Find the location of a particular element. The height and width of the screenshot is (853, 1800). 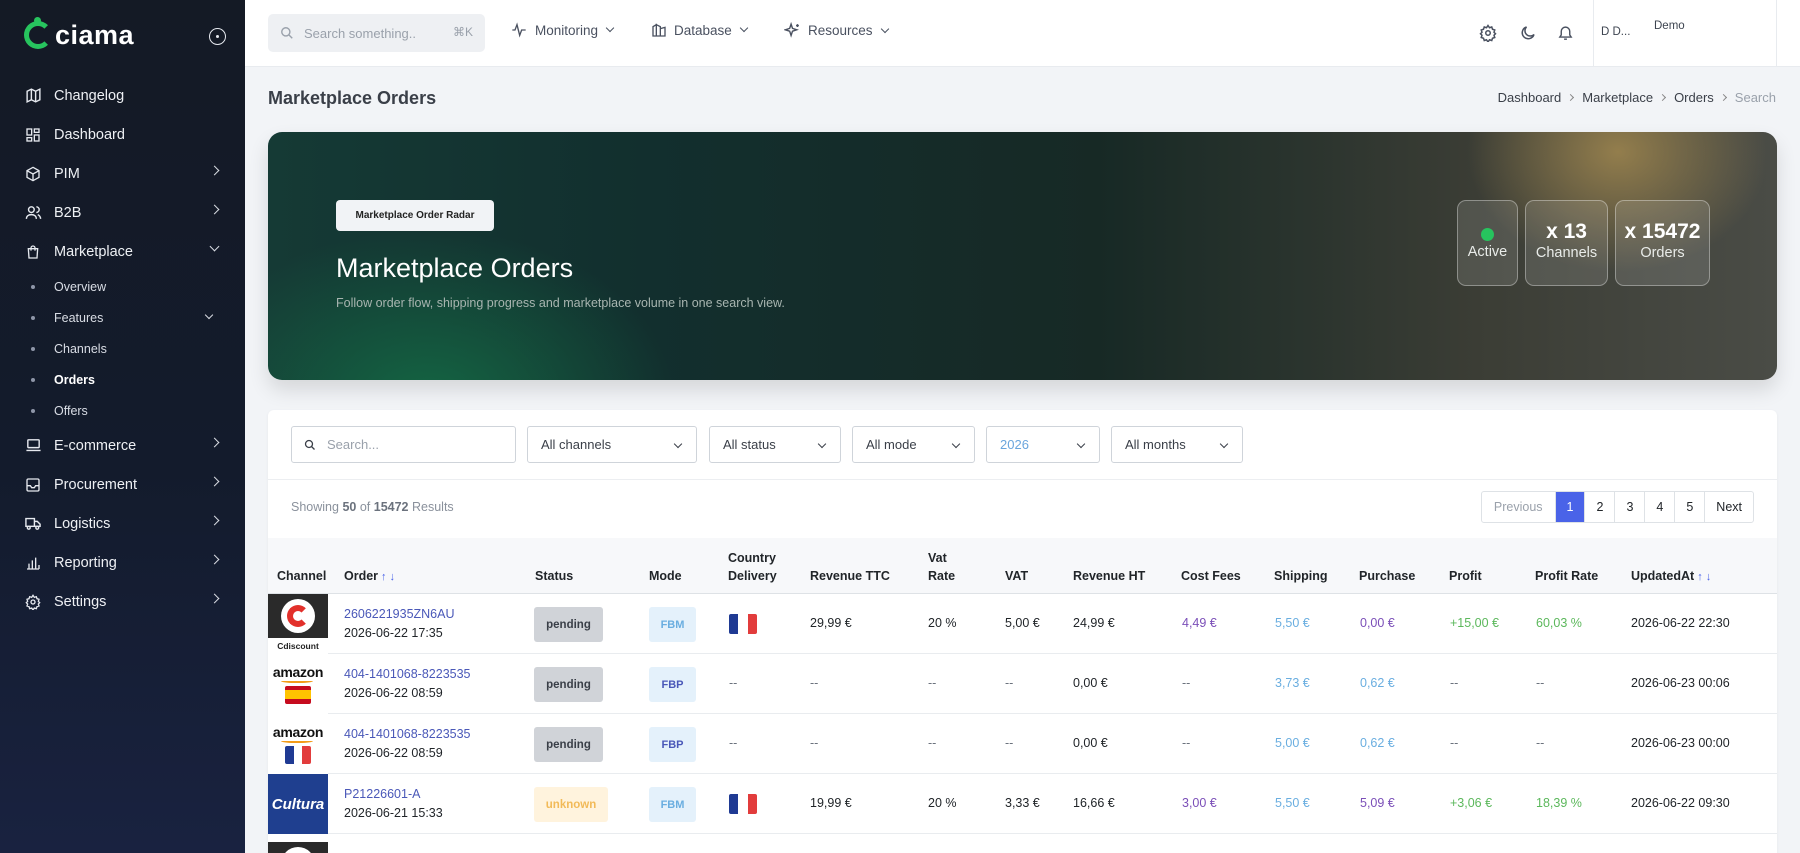

year-select: 2026 is located at coordinates (1043, 444).